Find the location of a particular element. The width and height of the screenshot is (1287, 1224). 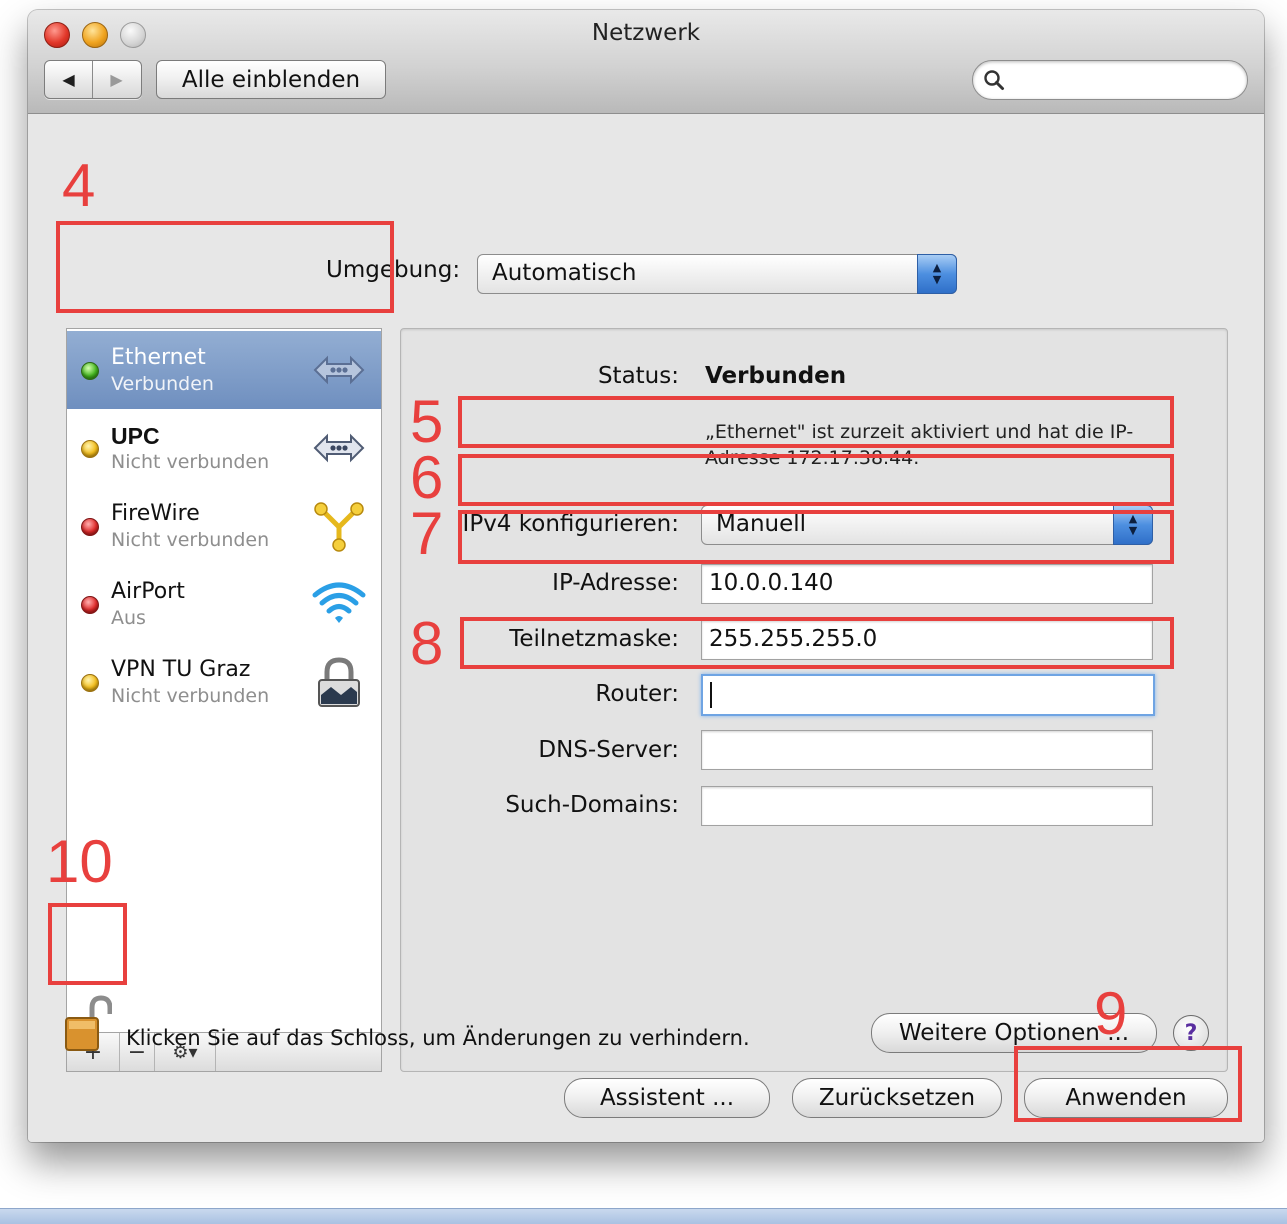

window-toolbar: Netzwerk ◀ ▶ Alle einblenden is located at coordinates (646, 62).